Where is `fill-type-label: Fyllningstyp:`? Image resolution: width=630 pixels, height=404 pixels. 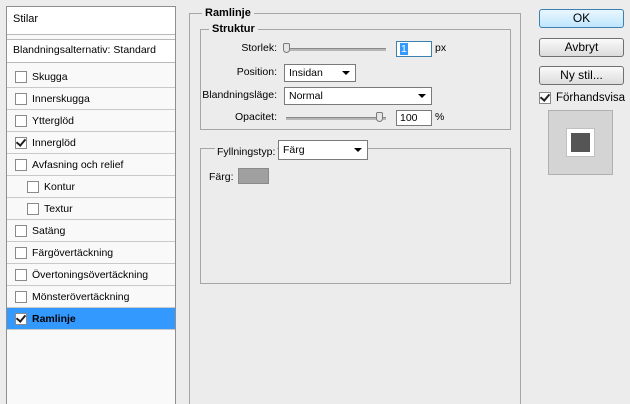 fill-type-label: Fyllningstyp: is located at coordinates (246, 152).